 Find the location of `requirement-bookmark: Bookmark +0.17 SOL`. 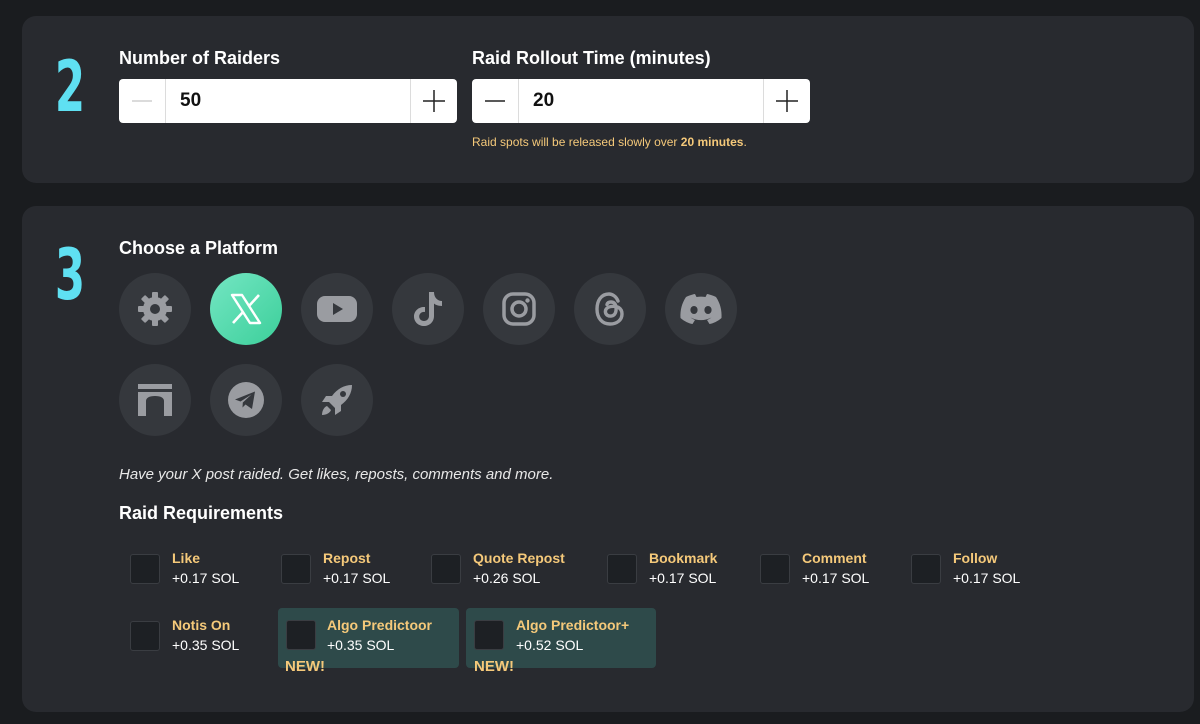

requirement-bookmark: Bookmark +0.17 SOL is located at coordinates (677, 578).